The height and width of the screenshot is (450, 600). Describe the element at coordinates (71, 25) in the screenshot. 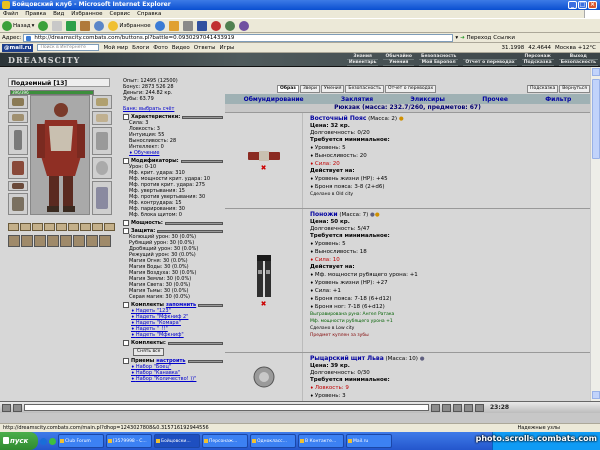

I see `refresh-icon` at that location.